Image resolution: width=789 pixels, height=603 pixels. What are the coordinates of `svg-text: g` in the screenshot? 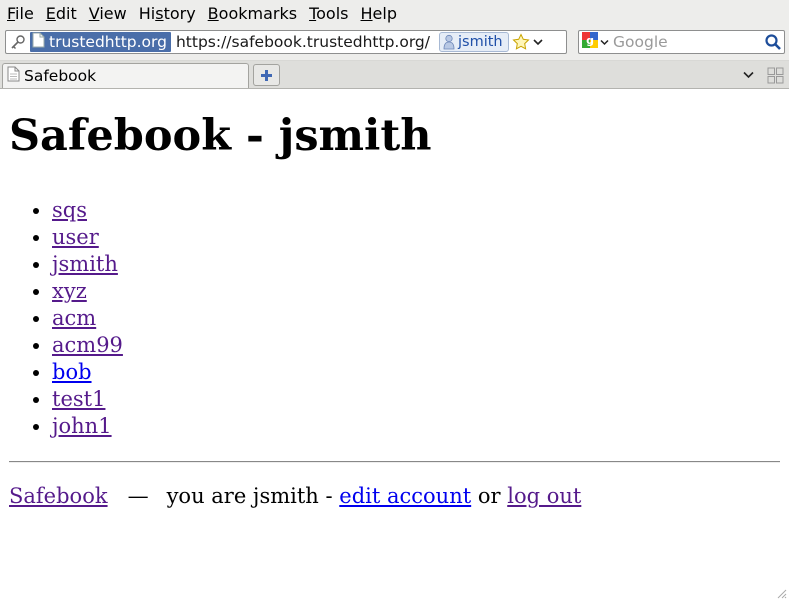 It's located at (590, 40).